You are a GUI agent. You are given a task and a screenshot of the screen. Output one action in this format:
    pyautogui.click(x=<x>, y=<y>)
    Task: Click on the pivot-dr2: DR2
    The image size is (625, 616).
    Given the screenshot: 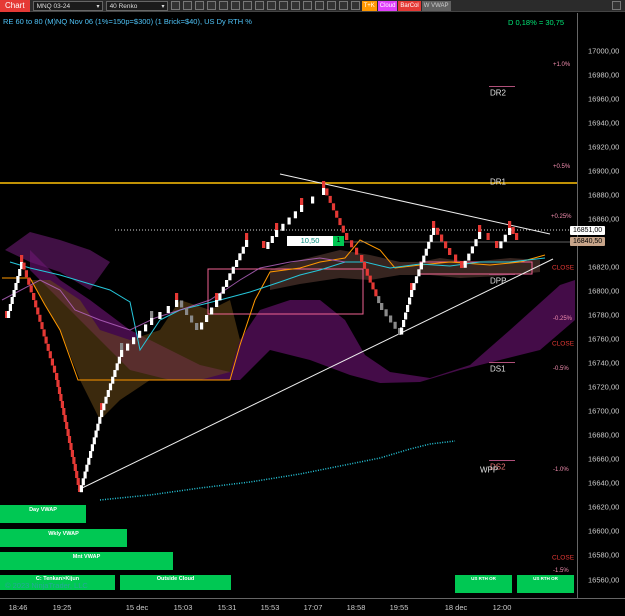 What is the action you would take?
    pyautogui.click(x=498, y=93)
    